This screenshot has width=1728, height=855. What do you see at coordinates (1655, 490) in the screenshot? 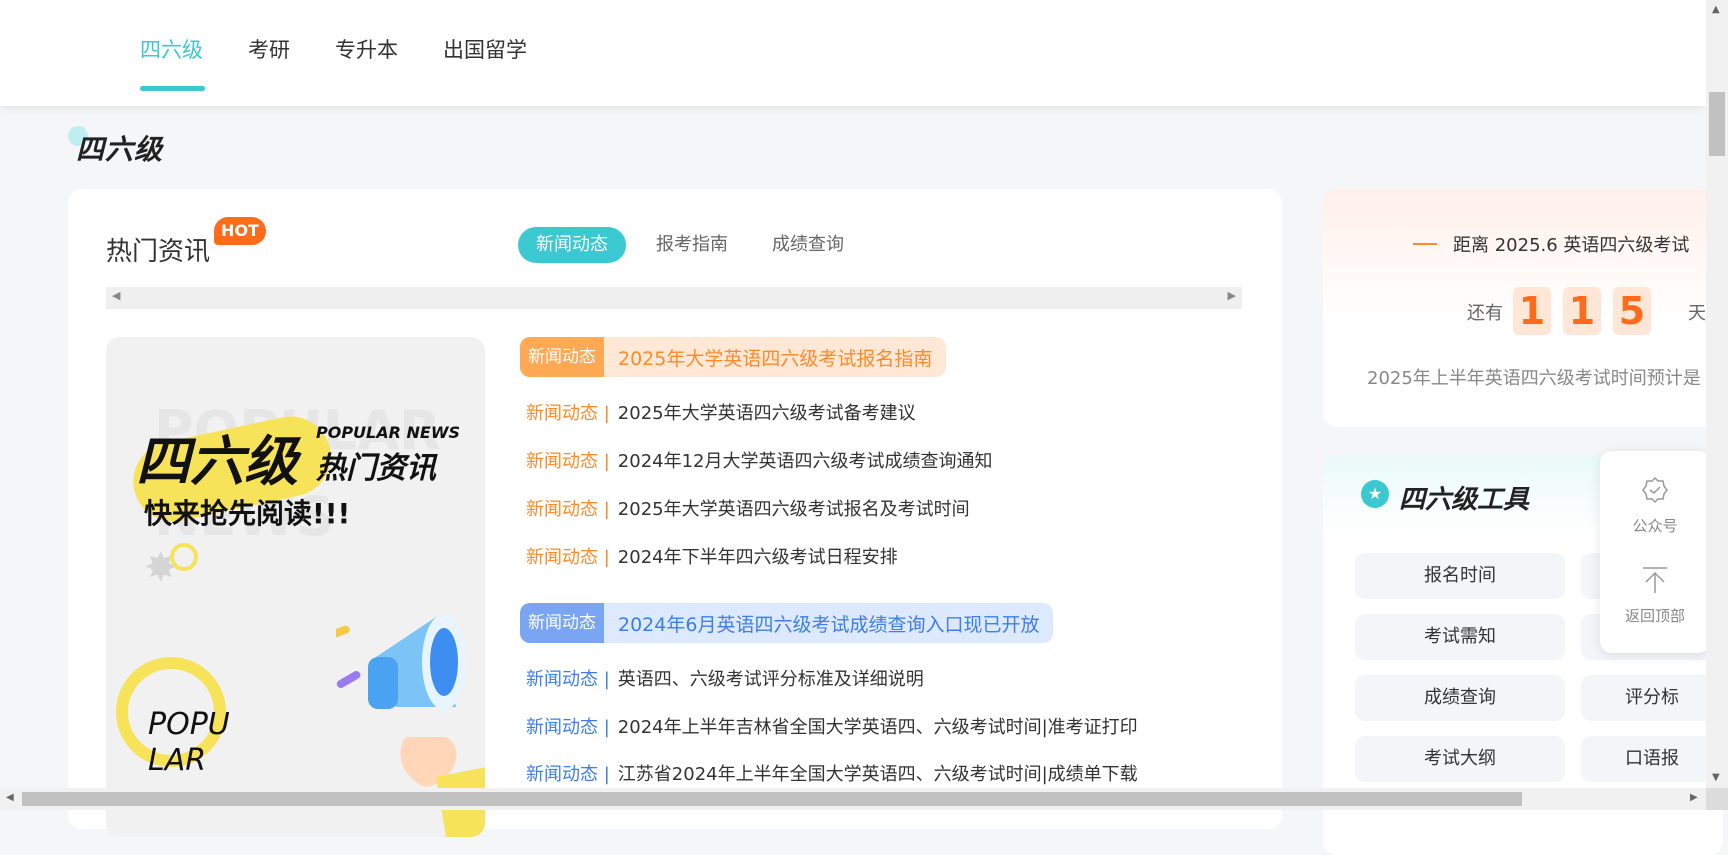
I see `wechat-badge-icon` at bounding box center [1655, 490].